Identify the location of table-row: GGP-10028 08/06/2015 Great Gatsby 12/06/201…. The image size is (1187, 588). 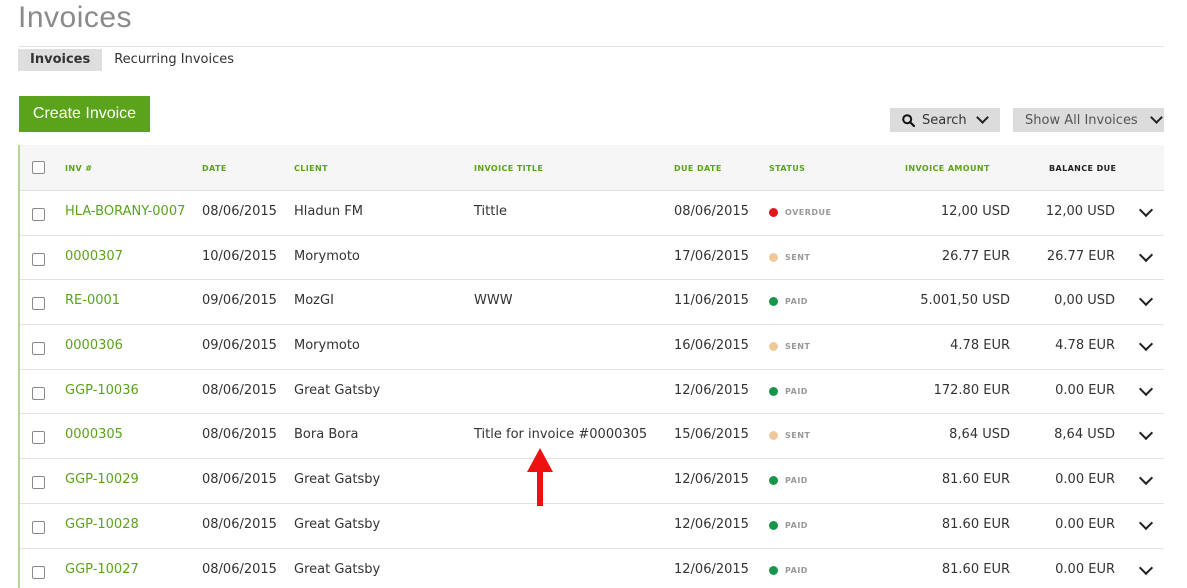
(592, 526).